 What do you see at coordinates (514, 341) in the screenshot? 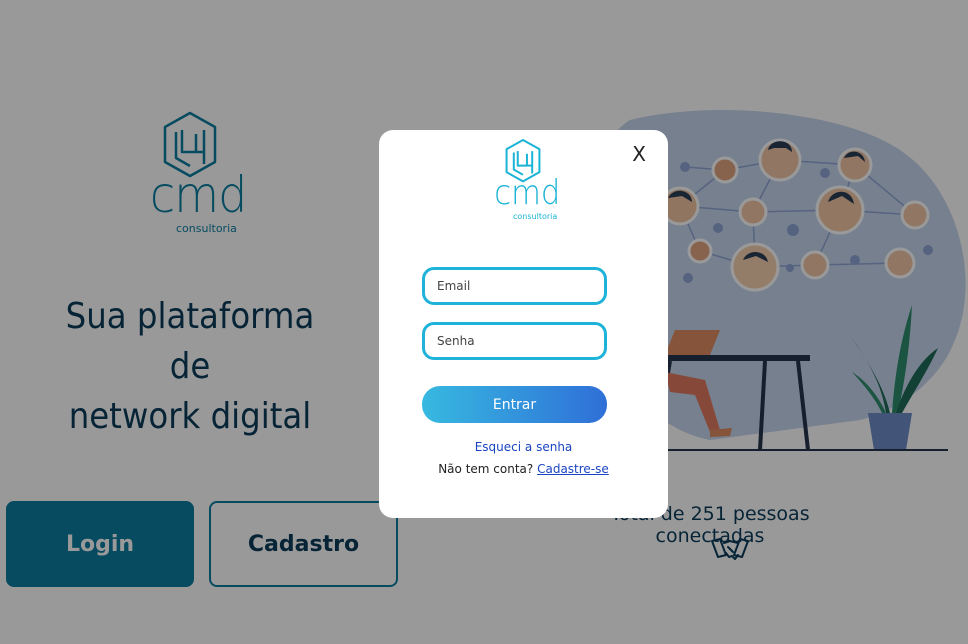
I see `password-field` at bounding box center [514, 341].